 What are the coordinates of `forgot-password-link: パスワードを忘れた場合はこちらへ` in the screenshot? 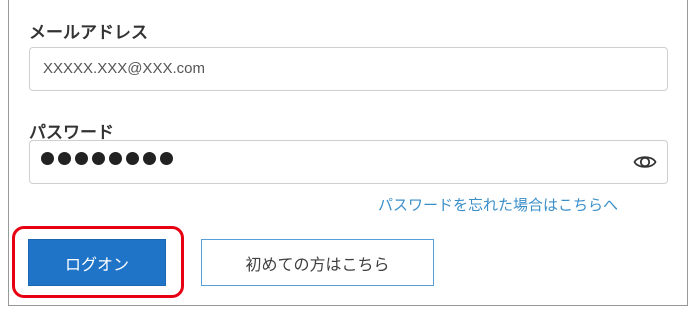 It's located at (498, 204).